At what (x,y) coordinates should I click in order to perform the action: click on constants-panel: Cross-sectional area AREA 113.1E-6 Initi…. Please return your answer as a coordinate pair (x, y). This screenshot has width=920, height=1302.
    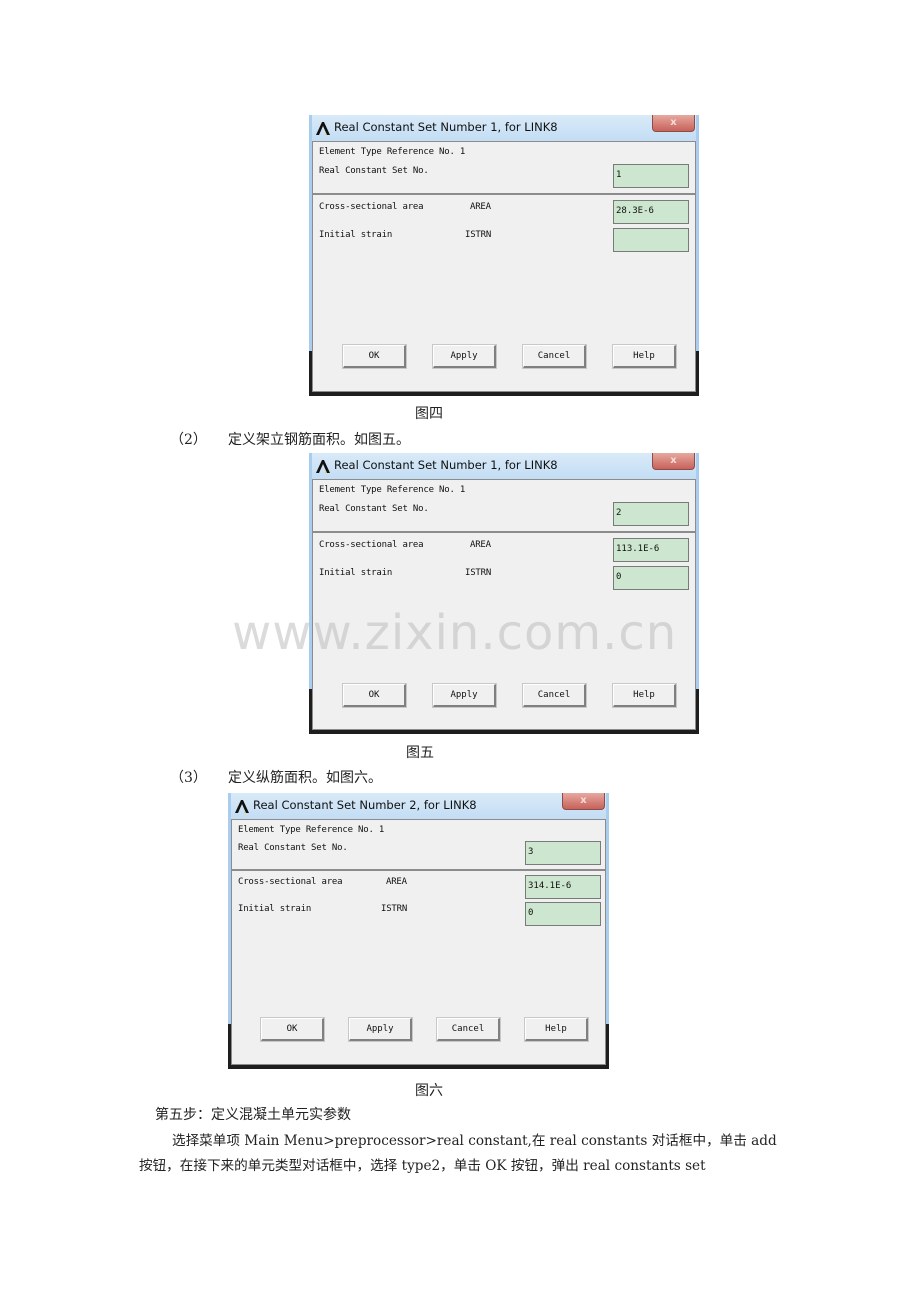
    Looking at the image, I should click on (504, 631).